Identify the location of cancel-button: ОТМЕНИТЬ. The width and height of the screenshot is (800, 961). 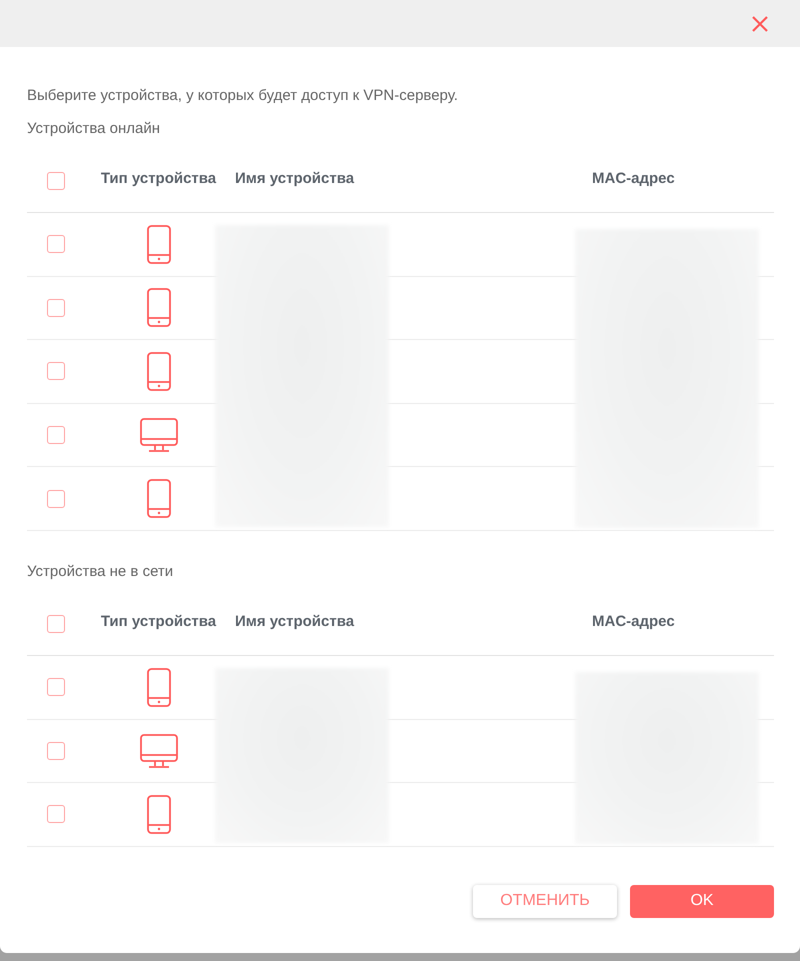
(545, 901).